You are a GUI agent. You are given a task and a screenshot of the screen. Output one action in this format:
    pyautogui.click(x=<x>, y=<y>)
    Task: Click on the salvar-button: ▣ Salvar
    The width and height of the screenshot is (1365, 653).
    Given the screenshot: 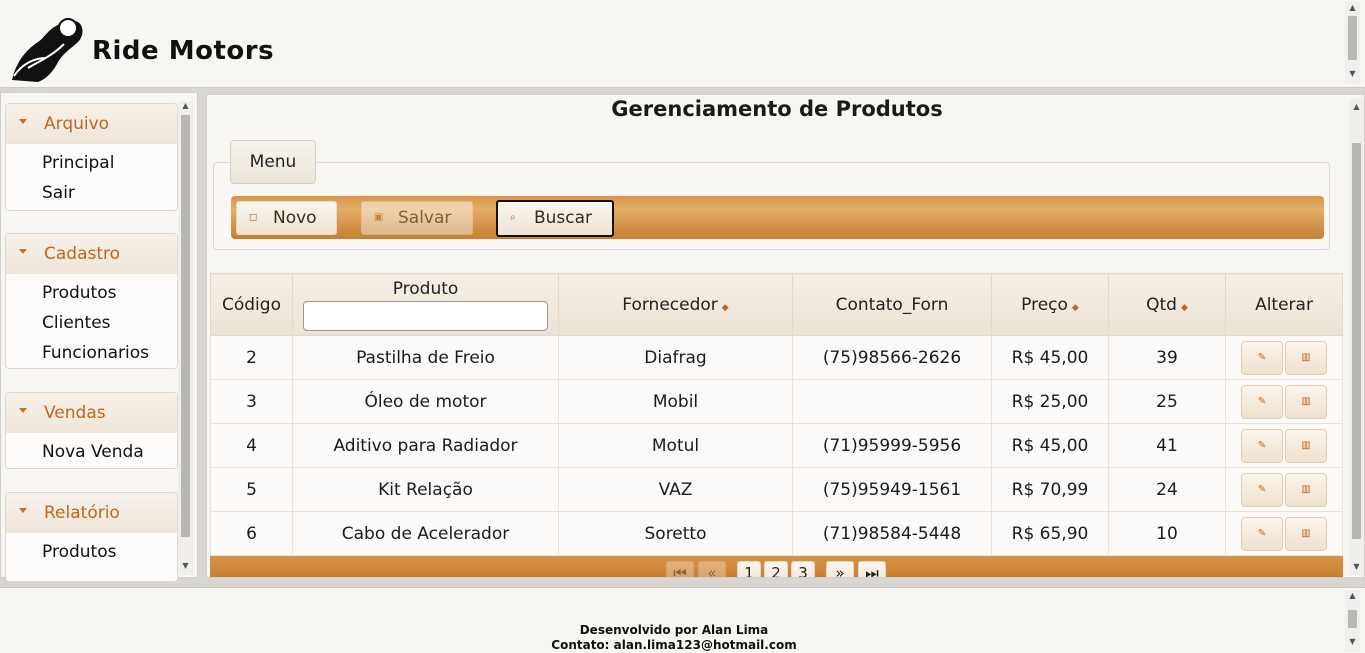 What is the action you would take?
    pyautogui.click(x=417, y=218)
    